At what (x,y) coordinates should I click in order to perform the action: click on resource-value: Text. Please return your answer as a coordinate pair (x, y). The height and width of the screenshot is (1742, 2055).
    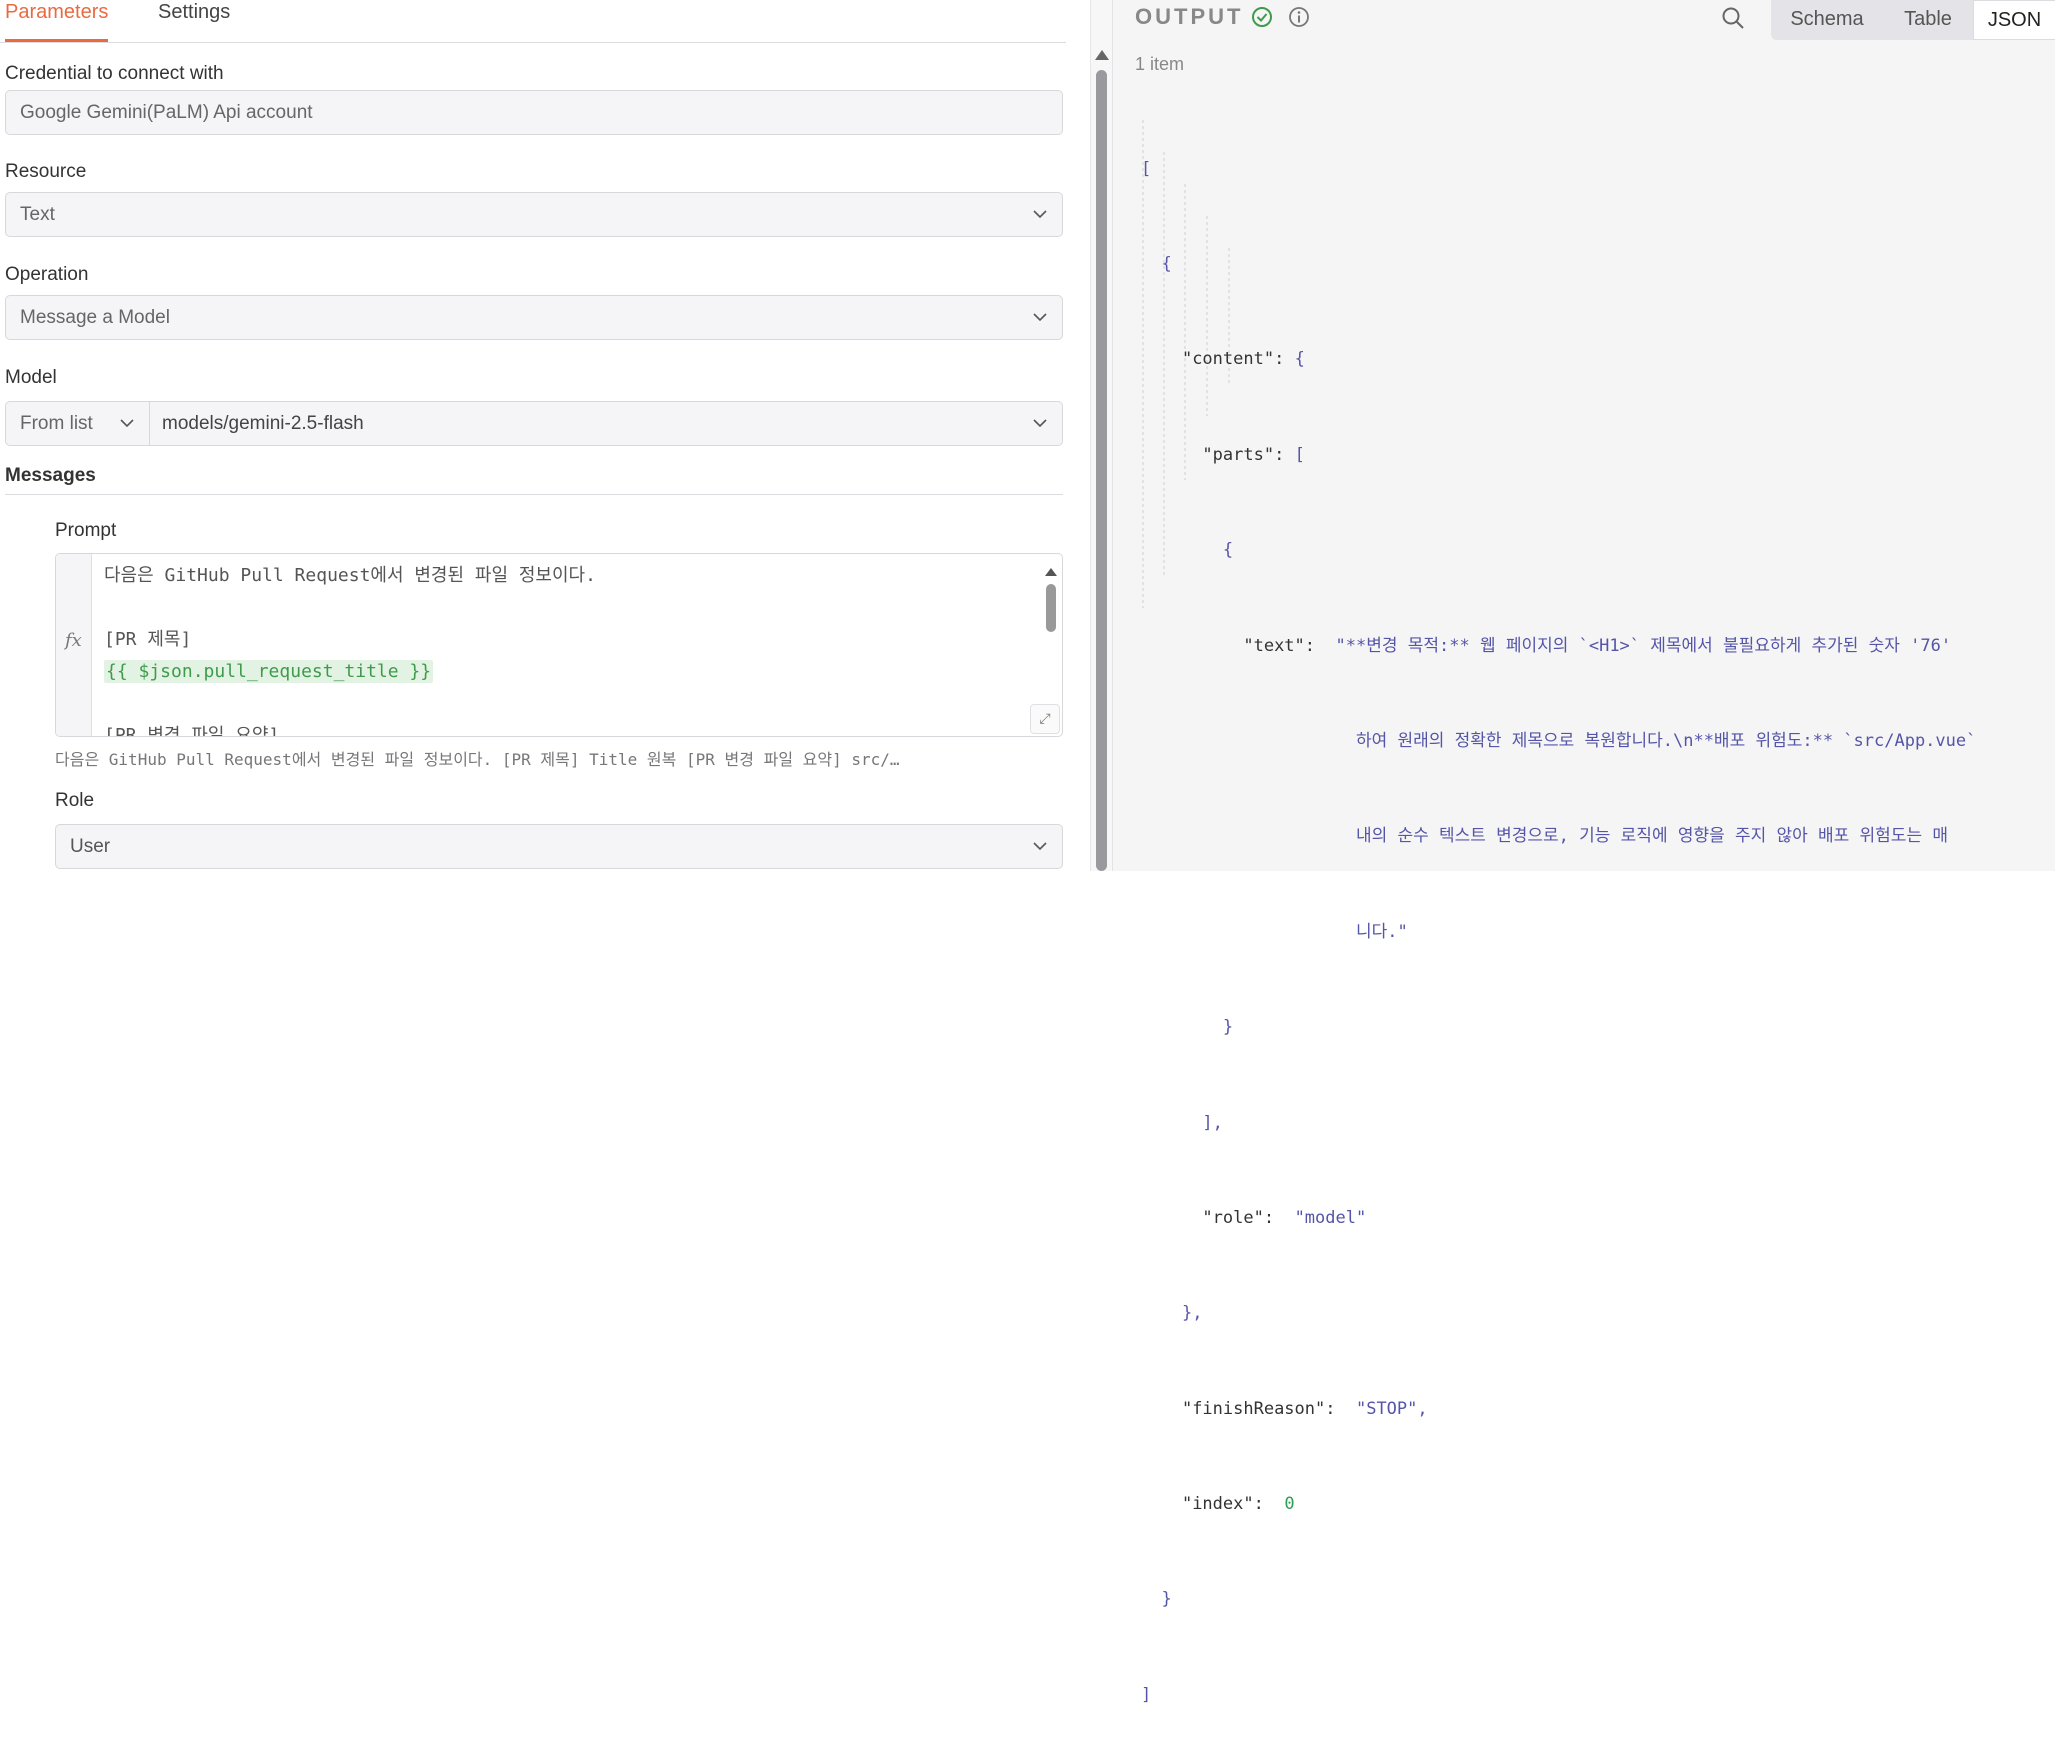
    Looking at the image, I should click on (37, 214).